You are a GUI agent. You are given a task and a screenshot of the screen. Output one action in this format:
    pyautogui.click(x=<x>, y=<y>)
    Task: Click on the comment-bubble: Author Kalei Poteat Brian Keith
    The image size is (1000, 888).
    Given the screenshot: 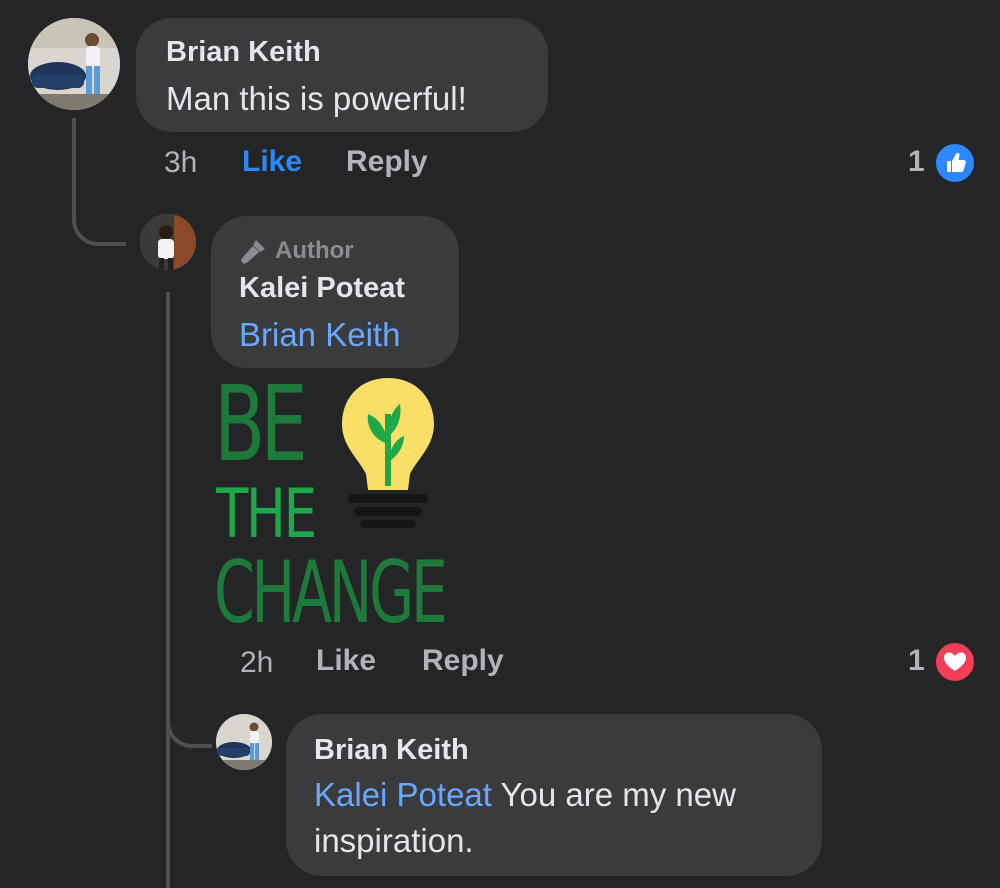 What is the action you would take?
    pyautogui.click(x=335, y=292)
    